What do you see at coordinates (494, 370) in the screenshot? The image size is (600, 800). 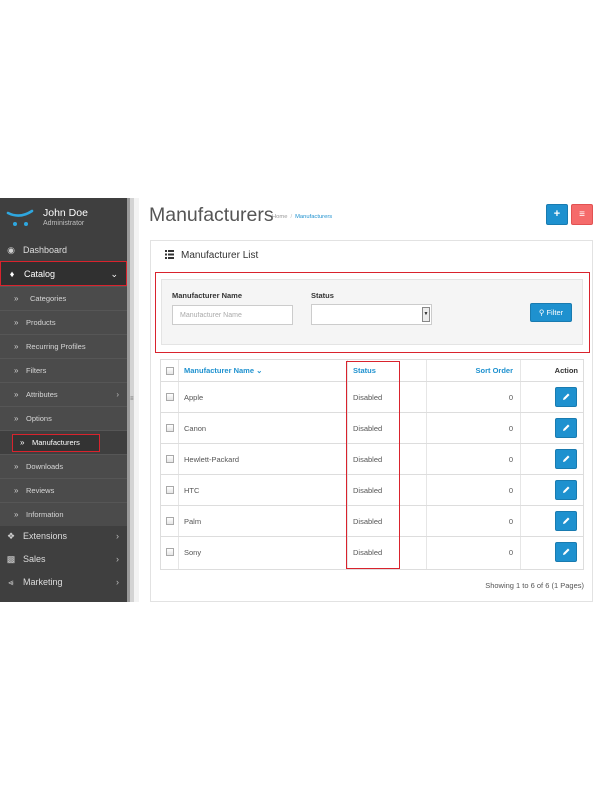 I see `column-header-sort-order: Sort Order` at bounding box center [494, 370].